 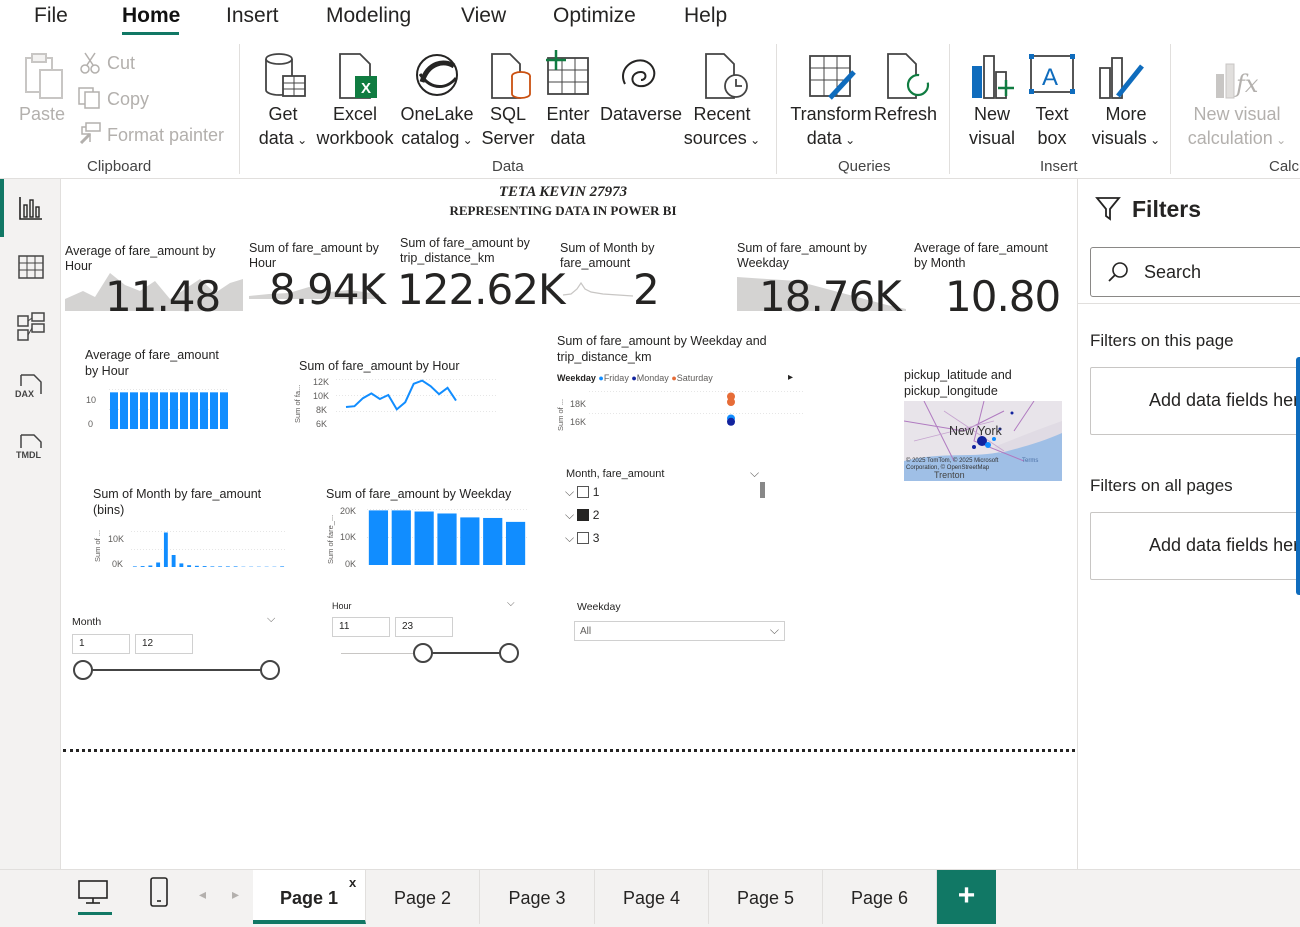 I want to click on copy-button: Copy, so click(x=128, y=99).